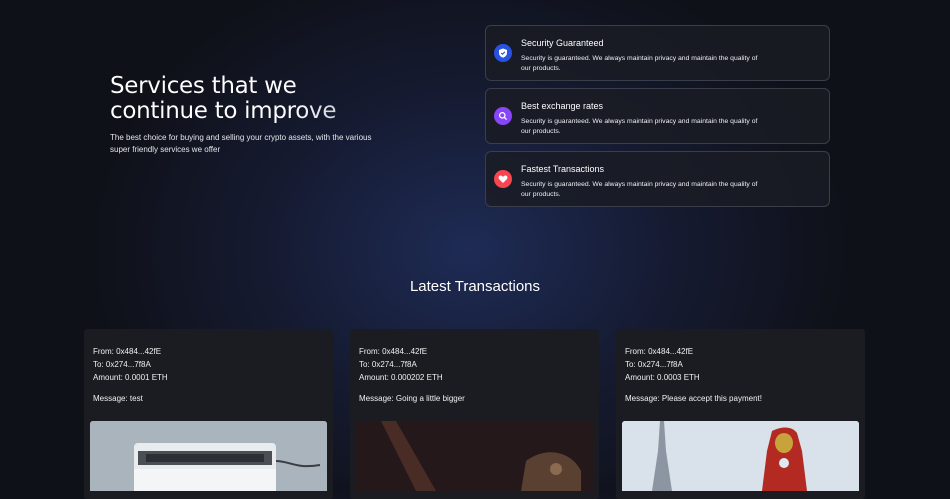 This screenshot has width=950, height=499. Describe the element at coordinates (401, 377) in the screenshot. I see `transaction-amount: Amount: 0.000202 ETH` at that location.